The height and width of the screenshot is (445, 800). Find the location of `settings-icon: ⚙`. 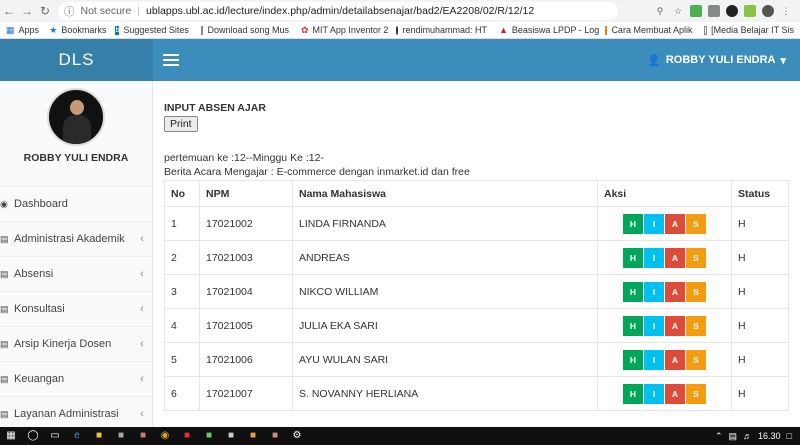

settings-icon: ⚙ is located at coordinates (297, 436).